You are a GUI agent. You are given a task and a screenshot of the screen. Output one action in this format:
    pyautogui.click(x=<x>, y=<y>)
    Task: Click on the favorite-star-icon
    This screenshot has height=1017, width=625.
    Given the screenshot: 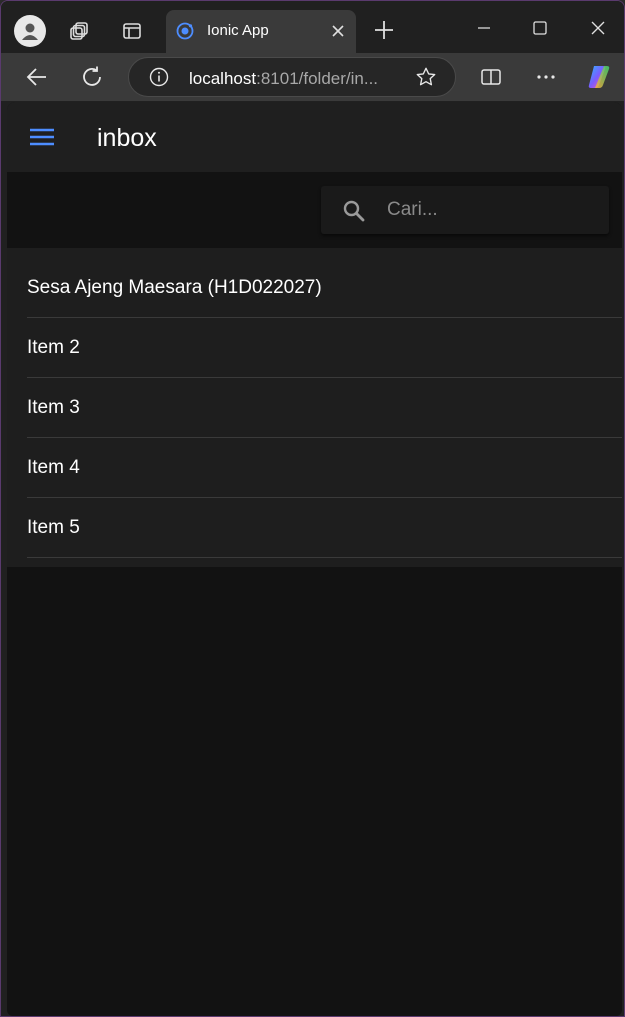 What is the action you would take?
    pyautogui.click(x=426, y=77)
    